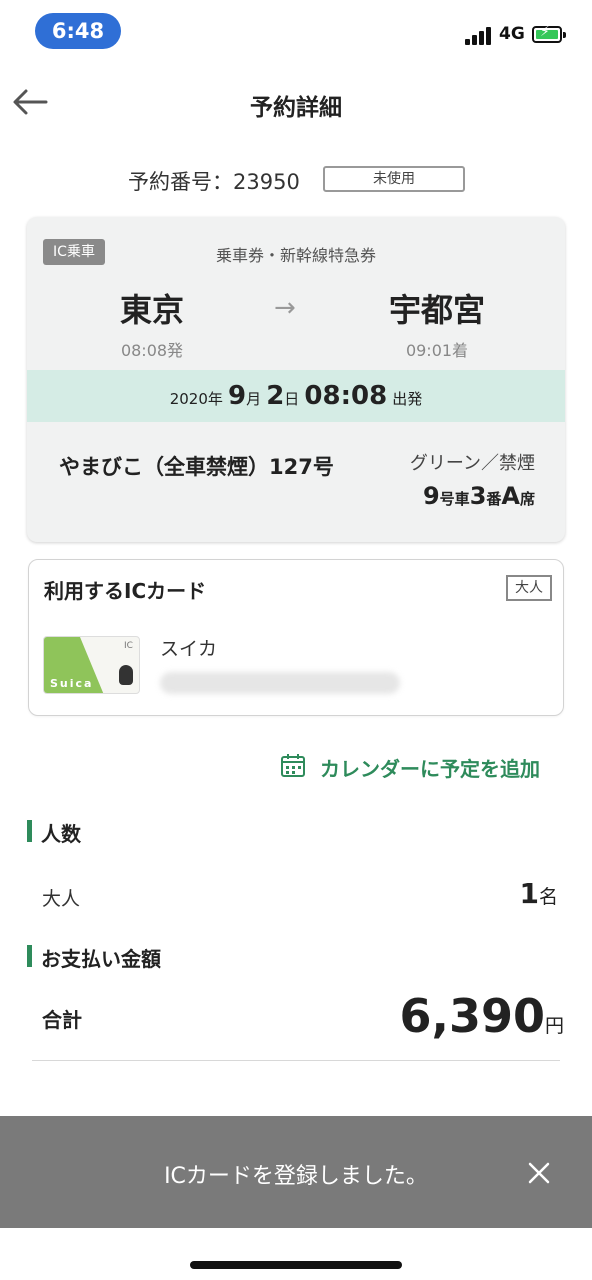 Image resolution: width=592 pixels, height=1280 pixels. Describe the element at coordinates (296, 1265) in the screenshot. I see `home-indicator` at that location.